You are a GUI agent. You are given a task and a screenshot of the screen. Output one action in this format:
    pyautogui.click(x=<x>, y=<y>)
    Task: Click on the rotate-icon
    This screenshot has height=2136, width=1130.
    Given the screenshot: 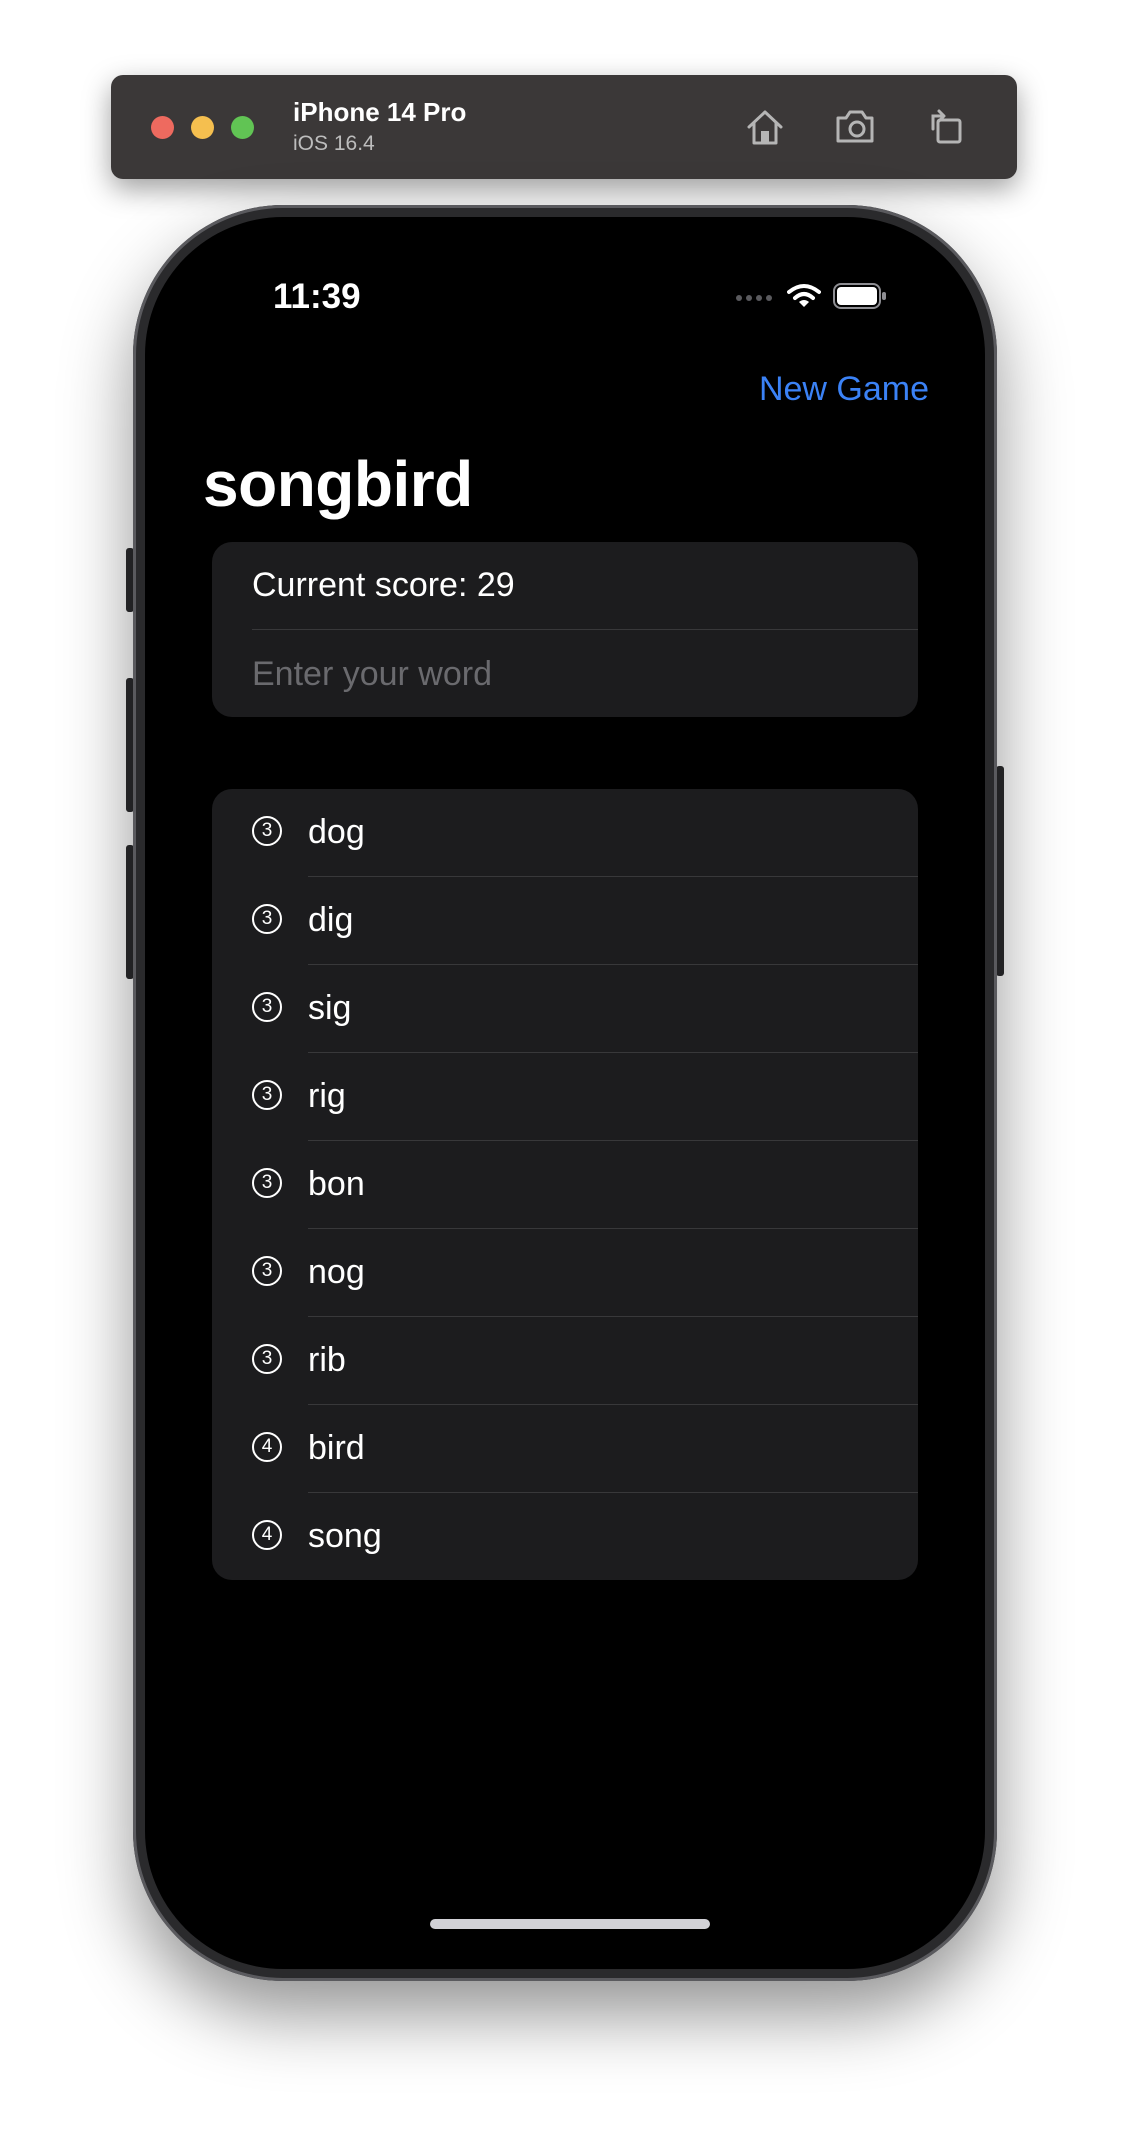 What is the action you would take?
    pyautogui.click(x=945, y=127)
    